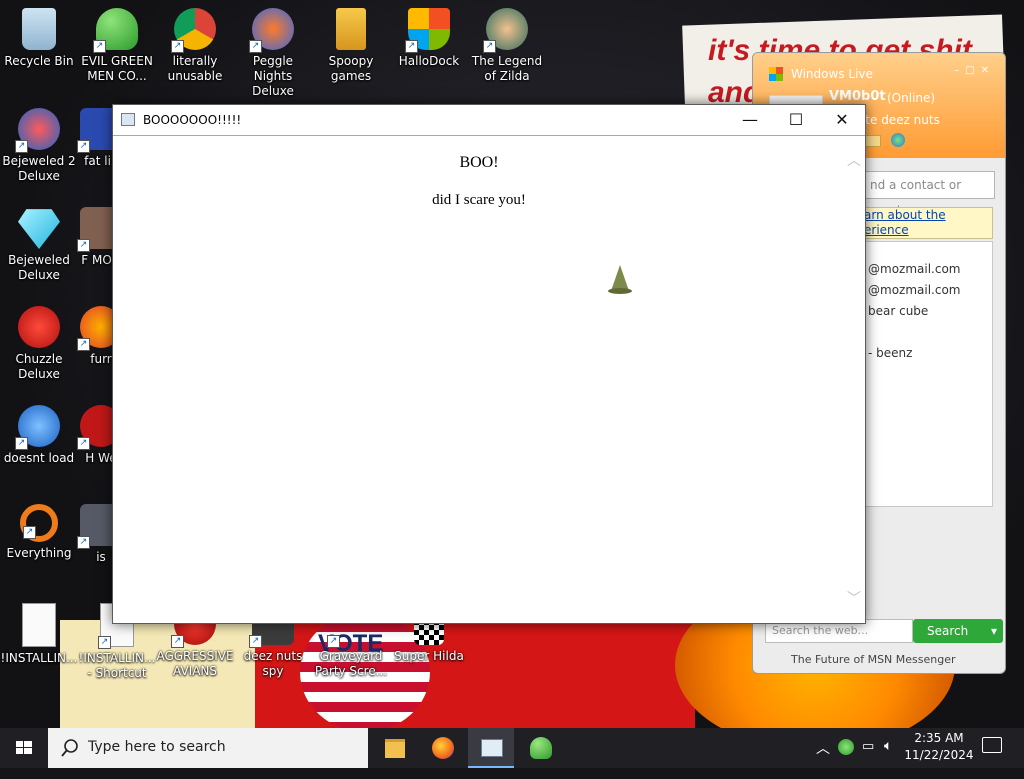 This screenshot has width=1024, height=779. What do you see at coordinates (39, 29) in the screenshot?
I see `recycle-bin-icon` at bounding box center [39, 29].